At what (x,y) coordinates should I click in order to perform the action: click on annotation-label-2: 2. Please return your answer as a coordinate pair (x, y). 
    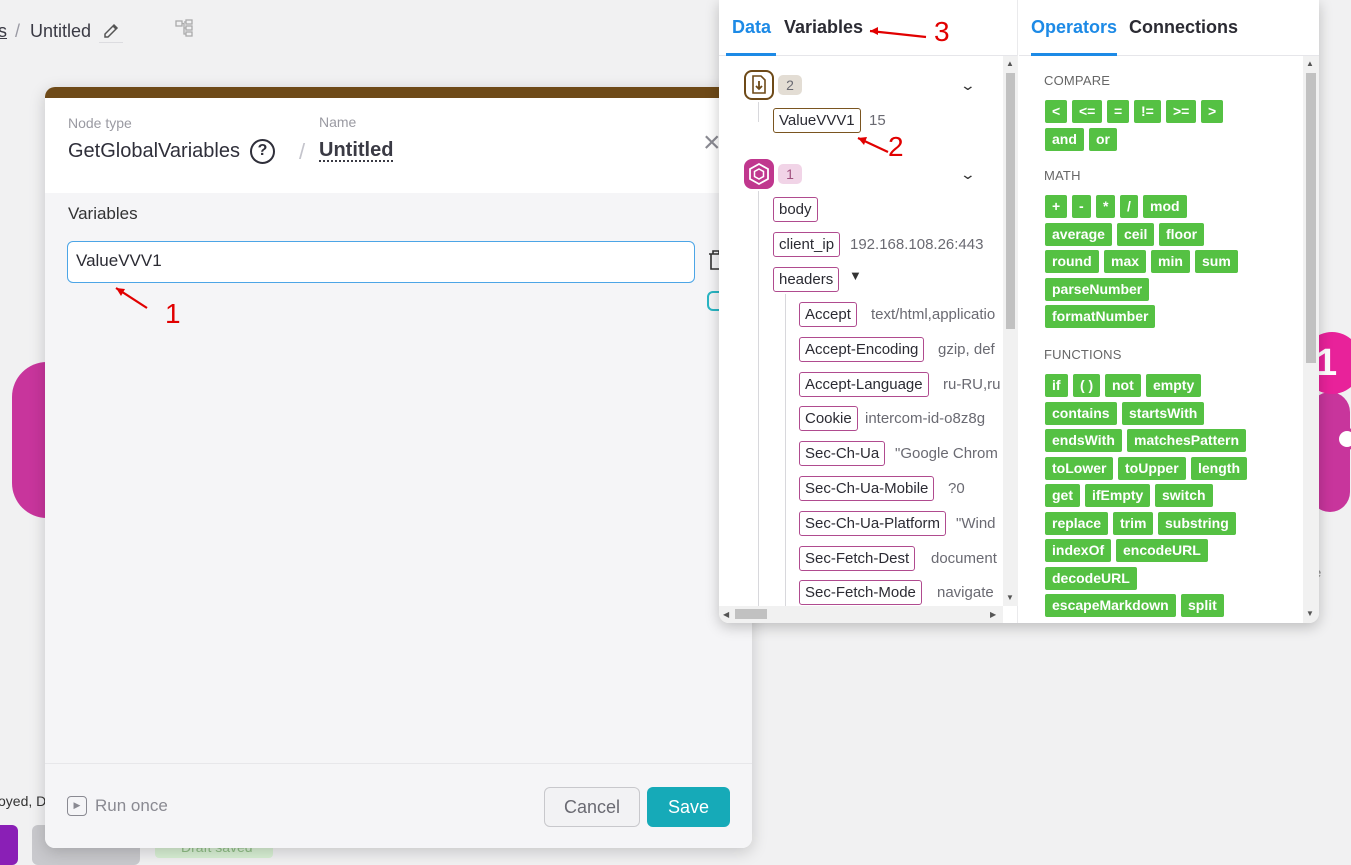
    Looking at the image, I should click on (896, 146).